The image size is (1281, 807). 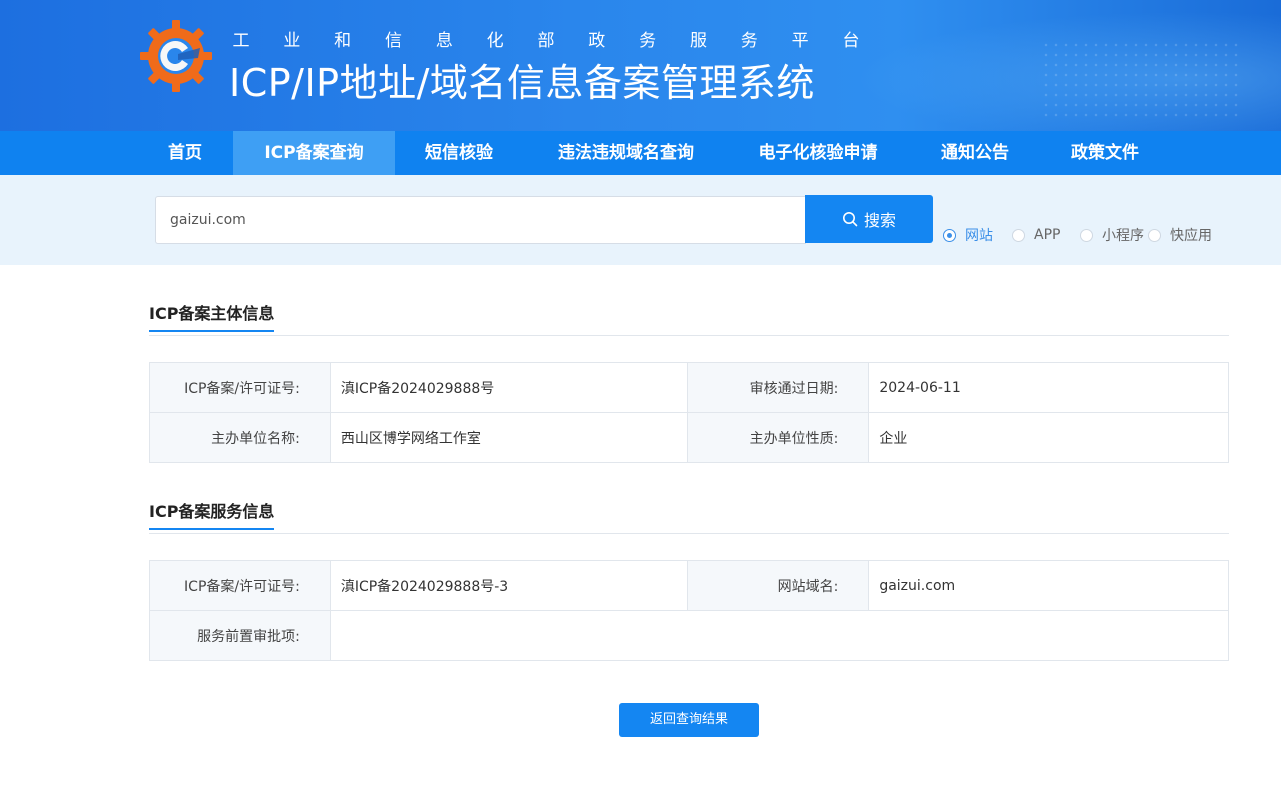 I want to click on field-label: 主办单位性质:, so click(x=778, y=437).